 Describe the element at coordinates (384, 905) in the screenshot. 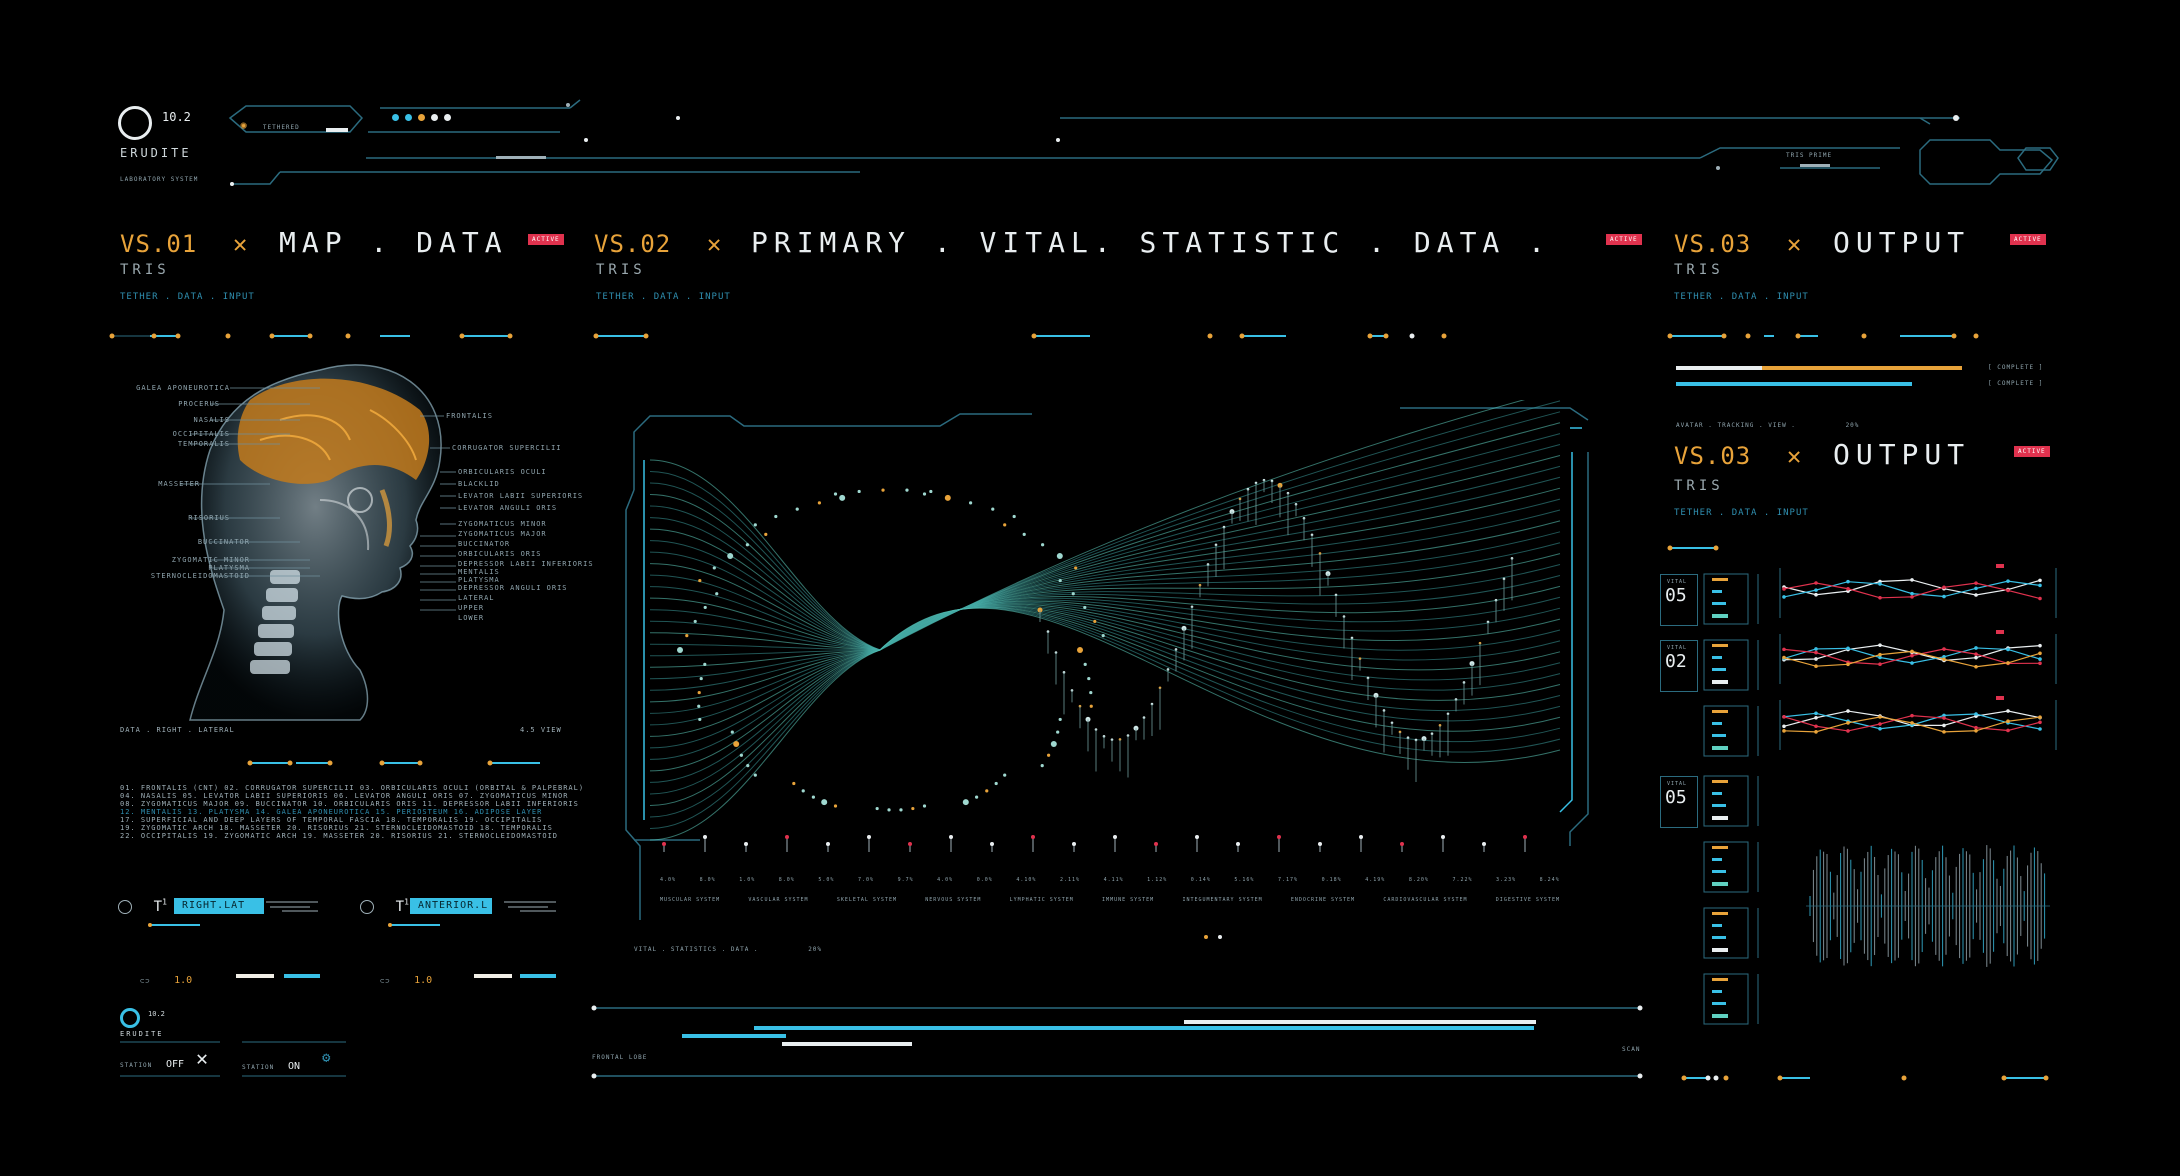

I see `control-anterior: T1` at that location.